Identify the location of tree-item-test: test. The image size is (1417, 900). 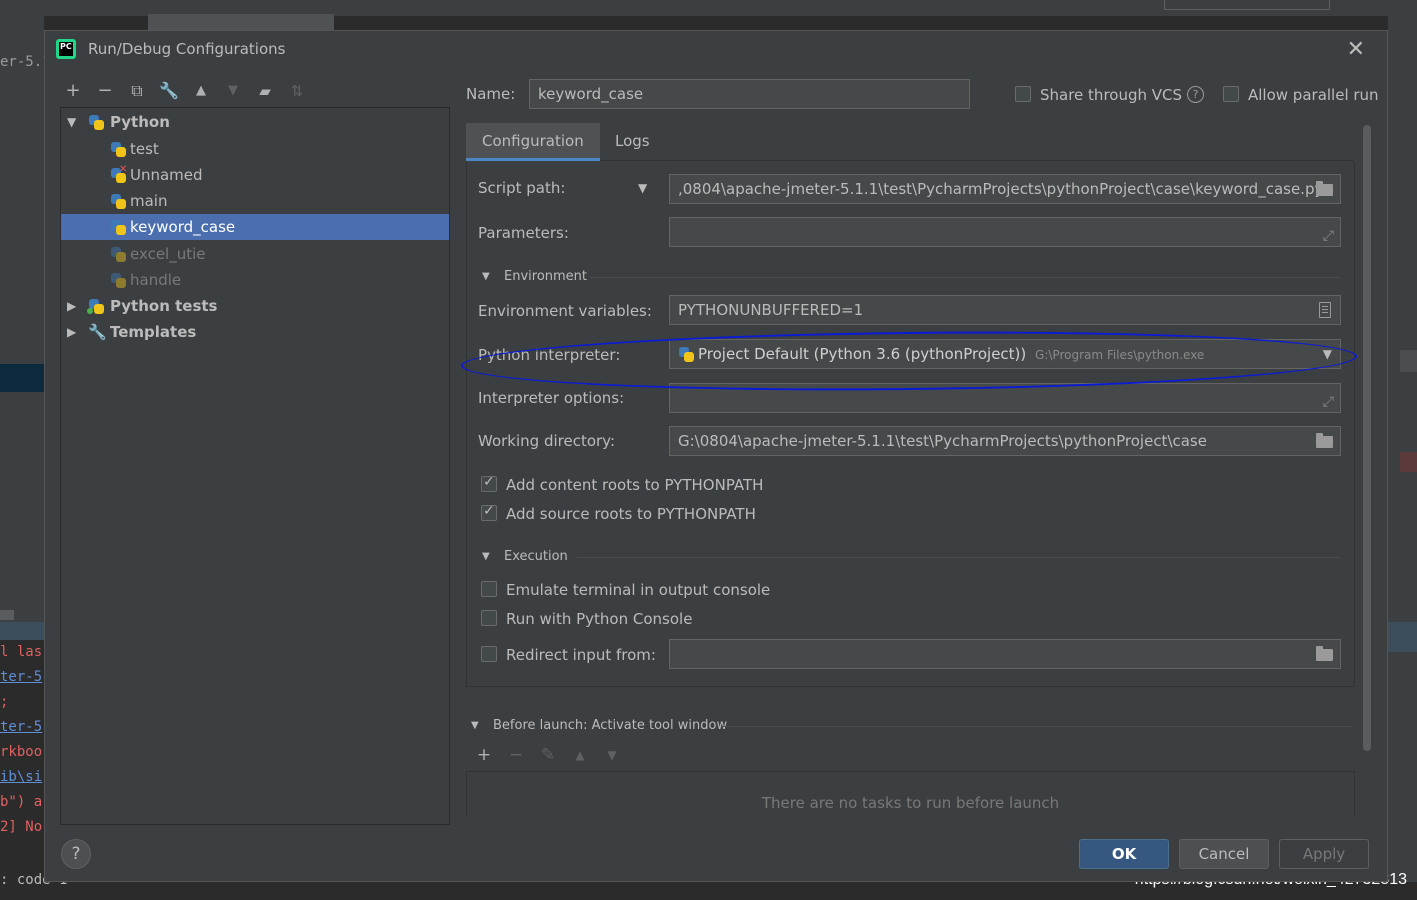
(255, 149).